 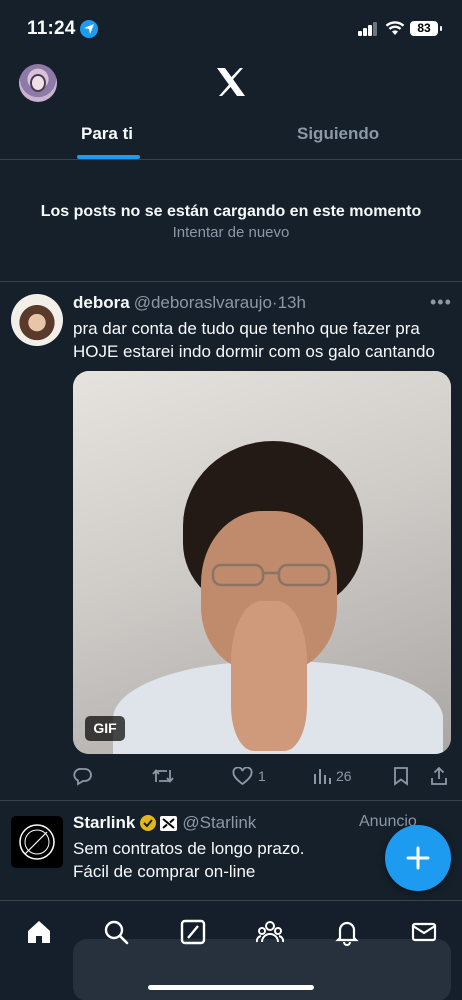 What do you see at coordinates (262, 969) in the screenshot?
I see `underlying-content` at bounding box center [262, 969].